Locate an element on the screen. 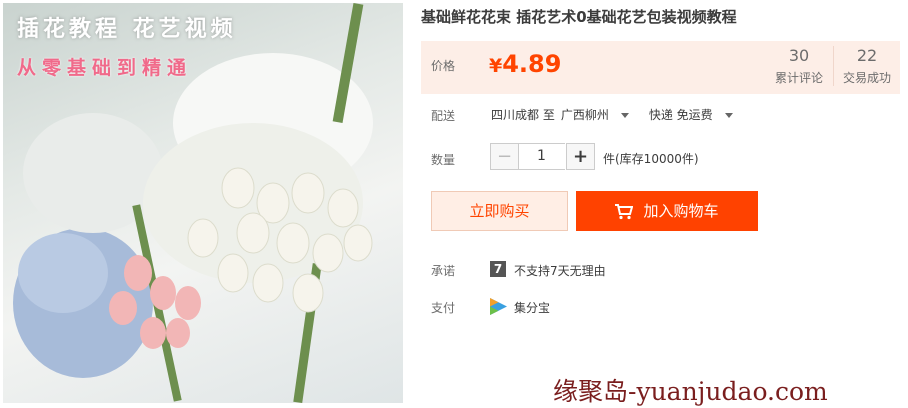 This screenshot has width=908, height=408. delivery-label: 配送 is located at coordinates (443, 116).